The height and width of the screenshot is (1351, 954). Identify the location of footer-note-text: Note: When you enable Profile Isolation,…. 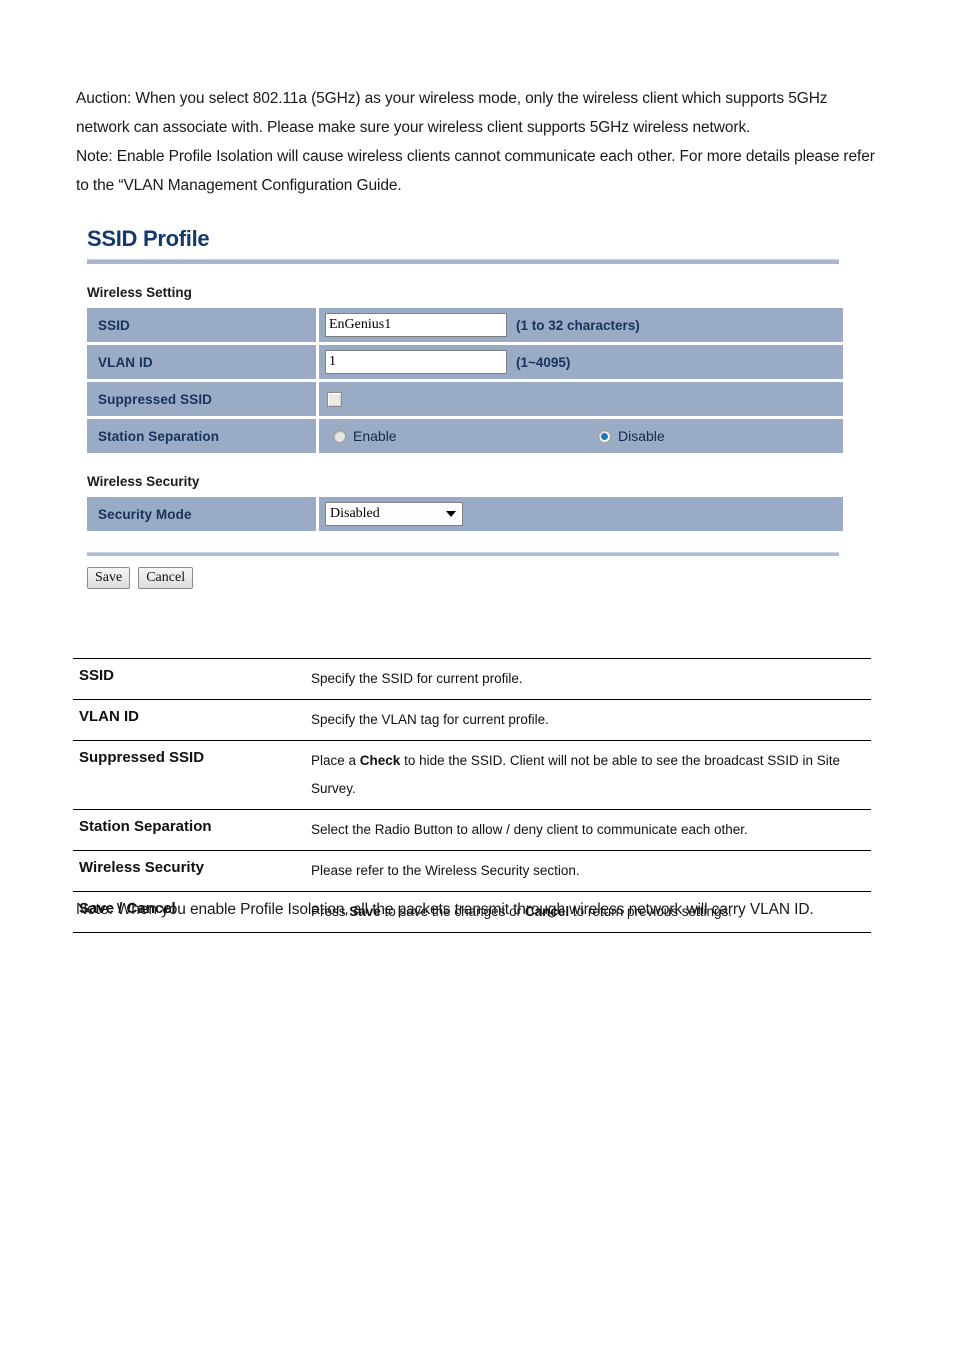
(445, 909).